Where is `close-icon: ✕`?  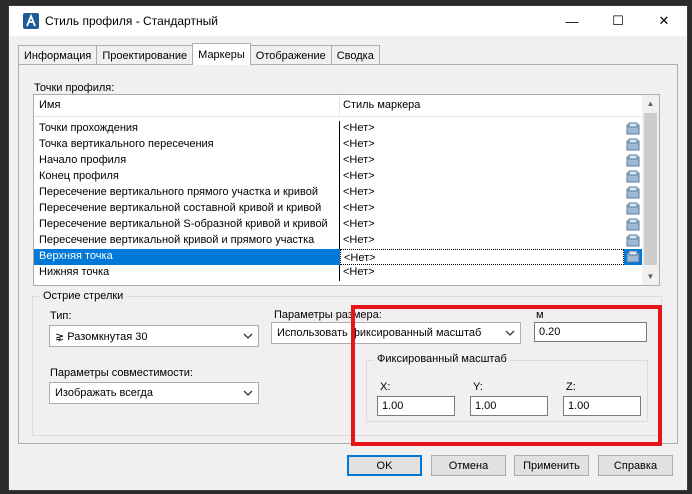
close-icon: ✕ is located at coordinates (664, 20).